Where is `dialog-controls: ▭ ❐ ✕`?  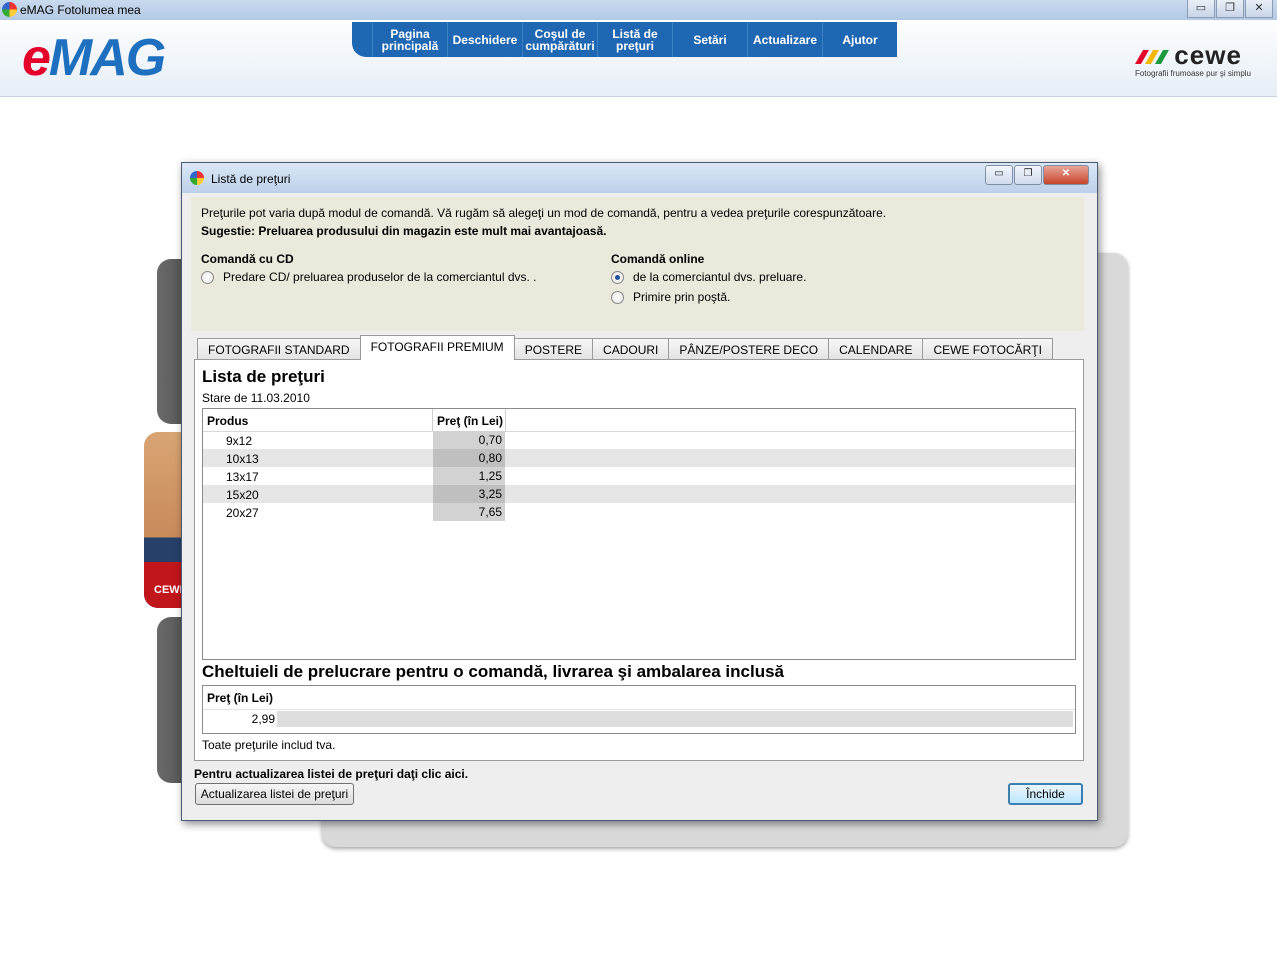
dialog-controls: ▭ ❐ ✕ is located at coordinates (1036, 175).